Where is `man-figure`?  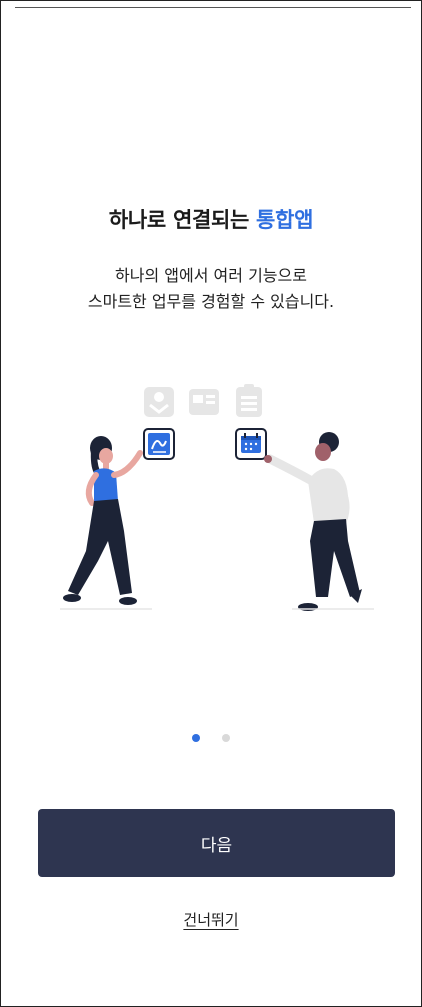 man-figure is located at coordinates (319, 521).